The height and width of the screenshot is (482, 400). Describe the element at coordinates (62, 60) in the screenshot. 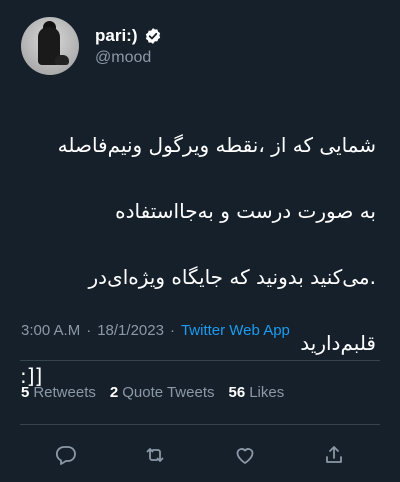

I see `avatar-dog` at that location.